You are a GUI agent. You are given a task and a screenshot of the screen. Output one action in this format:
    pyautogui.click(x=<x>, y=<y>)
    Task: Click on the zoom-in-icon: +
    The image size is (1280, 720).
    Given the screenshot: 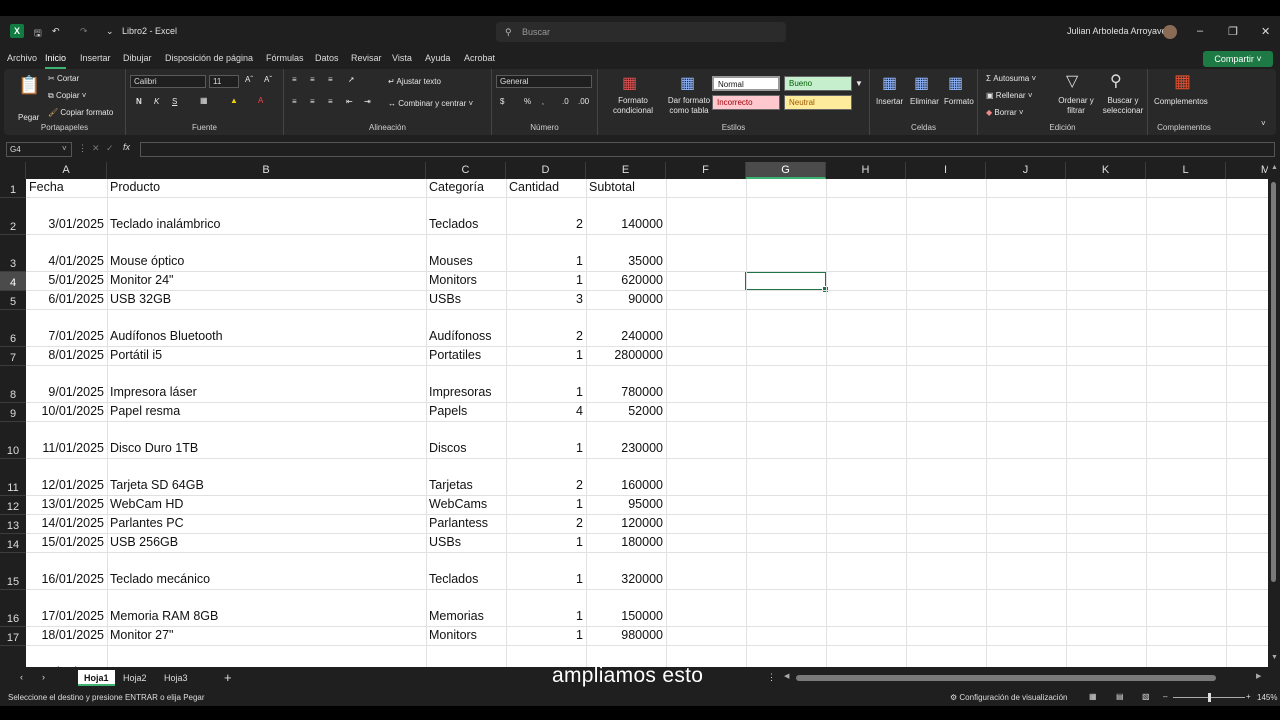 What is the action you would take?
    pyautogui.click(x=1248, y=696)
    